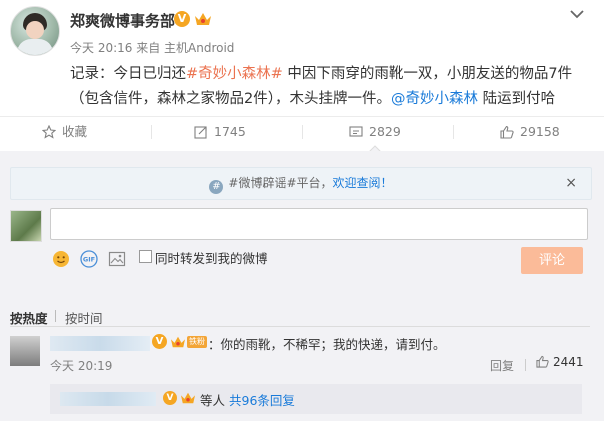 This screenshot has height=427, width=604. Describe the element at coordinates (211, 257) in the screenshot. I see `repost-checkbox-label: 同时转发到我的微博` at that location.